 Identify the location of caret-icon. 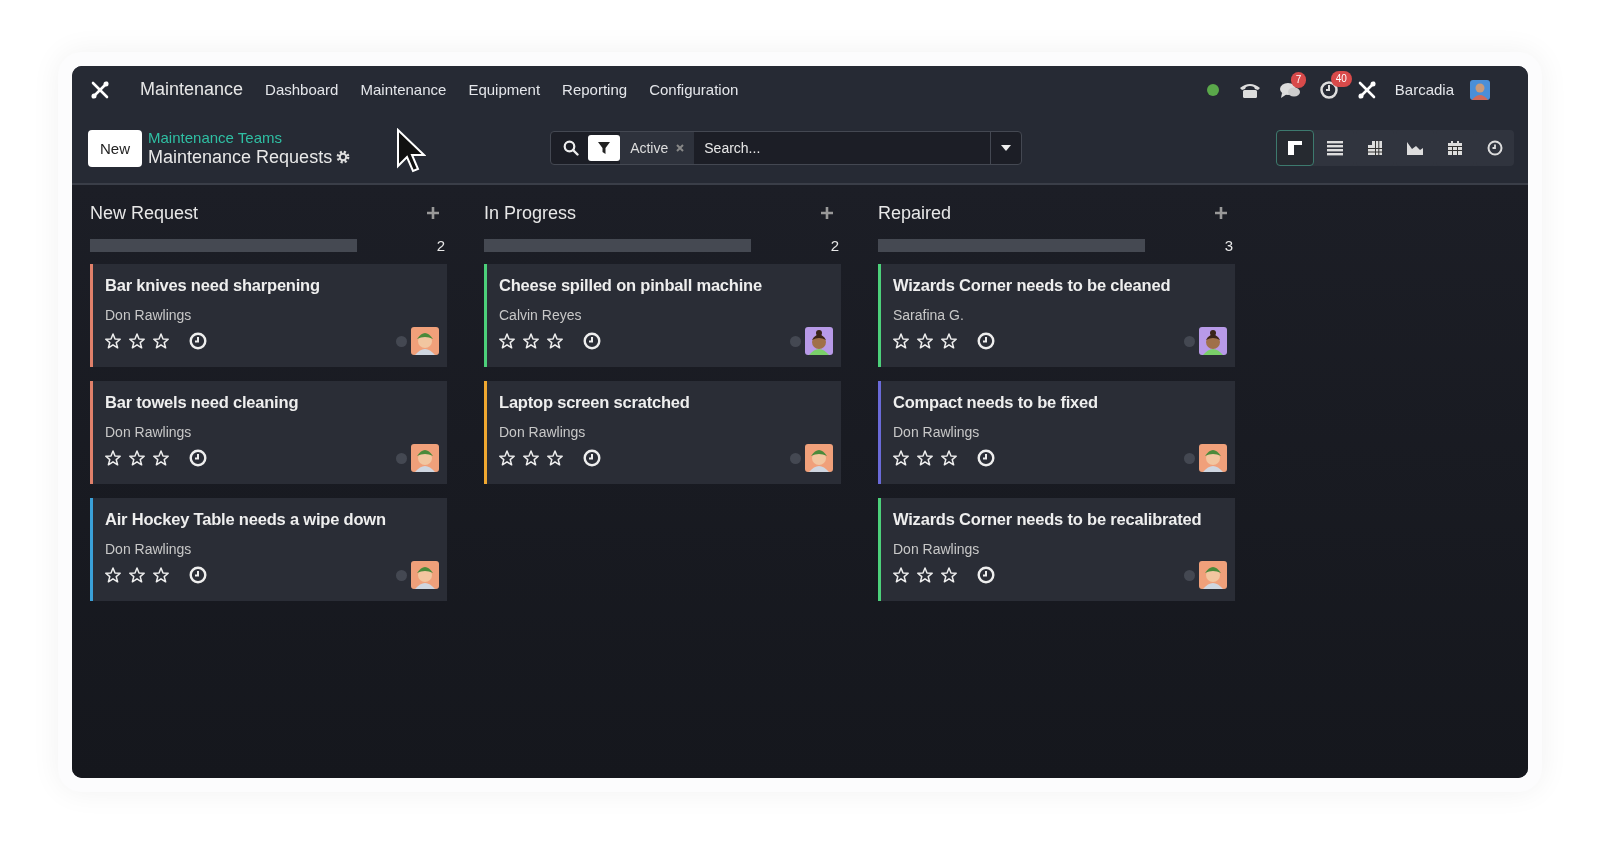
(1006, 148).